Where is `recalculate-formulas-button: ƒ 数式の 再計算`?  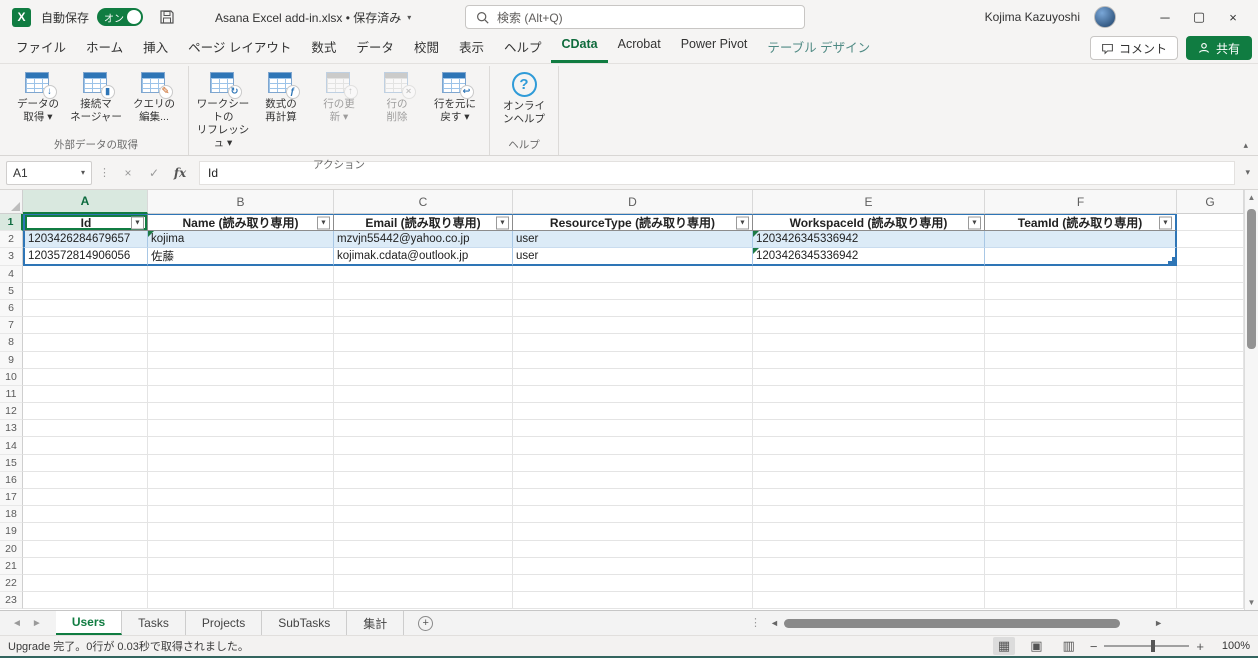 recalculate-formulas-button: ƒ 数式の 再計算 is located at coordinates (281, 97).